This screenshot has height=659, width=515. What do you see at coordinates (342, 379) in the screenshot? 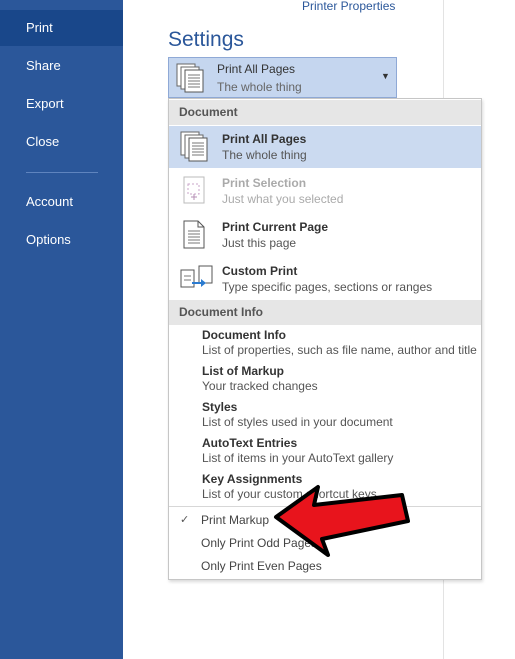
I see `option-list-of-markup: List of Markup Your tracked changes` at bounding box center [342, 379].